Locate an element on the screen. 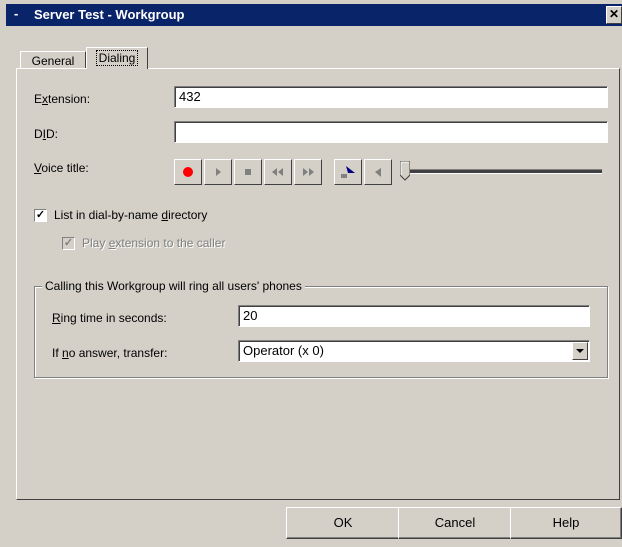 This screenshot has height=547, width=622. play-extension-label: Play extension to the caller is located at coordinates (154, 243).